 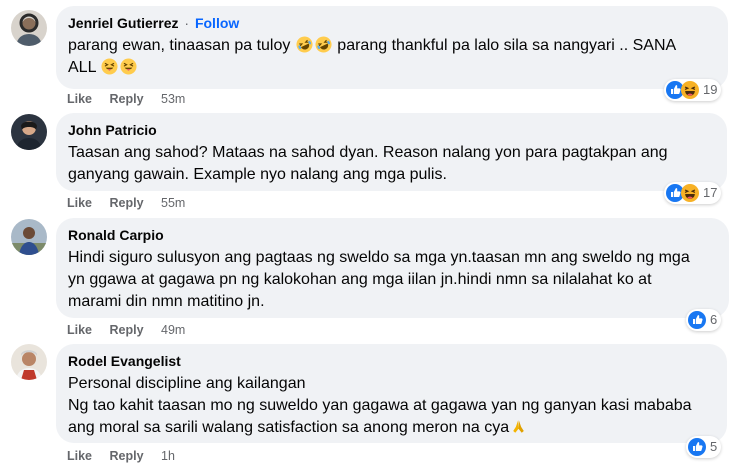 I want to click on commenter-name: Rodel Evangelist, so click(x=124, y=361).